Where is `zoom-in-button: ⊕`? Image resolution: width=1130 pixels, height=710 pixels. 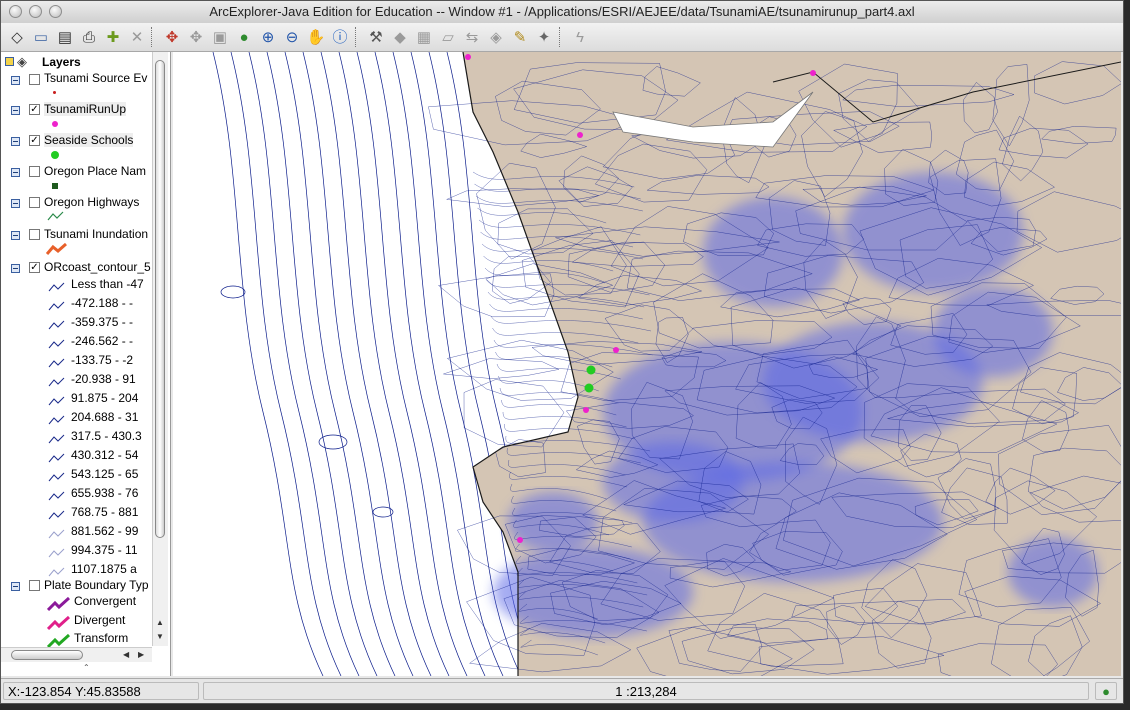 zoom-in-button: ⊕ is located at coordinates (268, 37).